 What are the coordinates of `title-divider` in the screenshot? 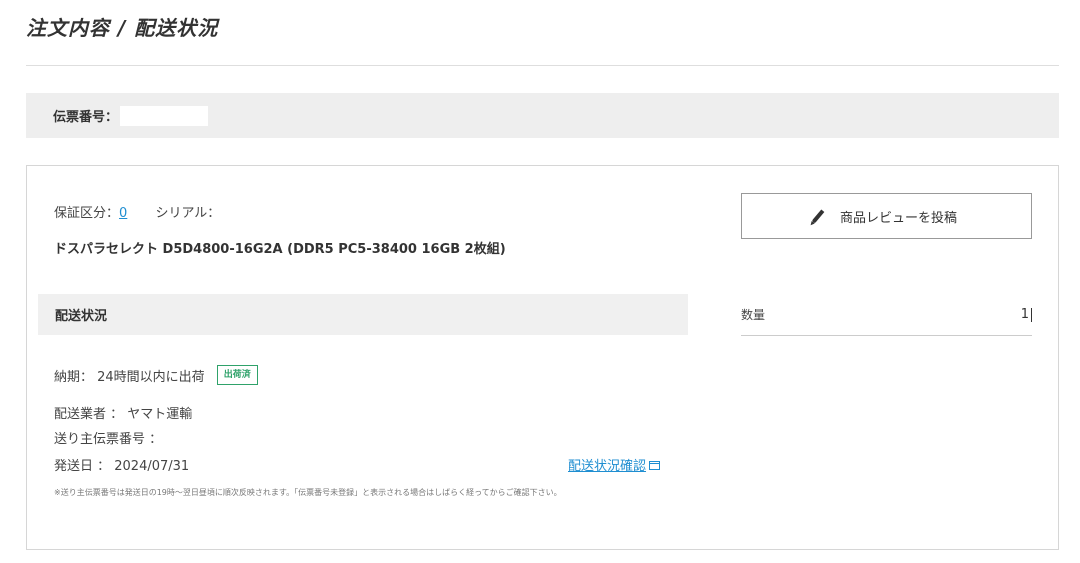 It's located at (542, 65).